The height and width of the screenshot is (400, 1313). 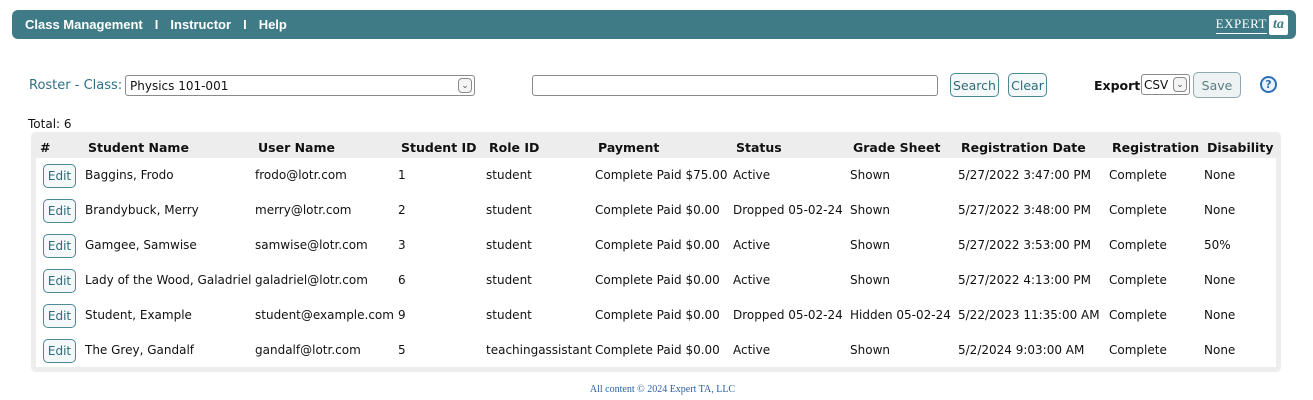 What do you see at coordinates (974, 85) in the screenshot?
I see `search-button: Search` at bounding box center [974, 85].